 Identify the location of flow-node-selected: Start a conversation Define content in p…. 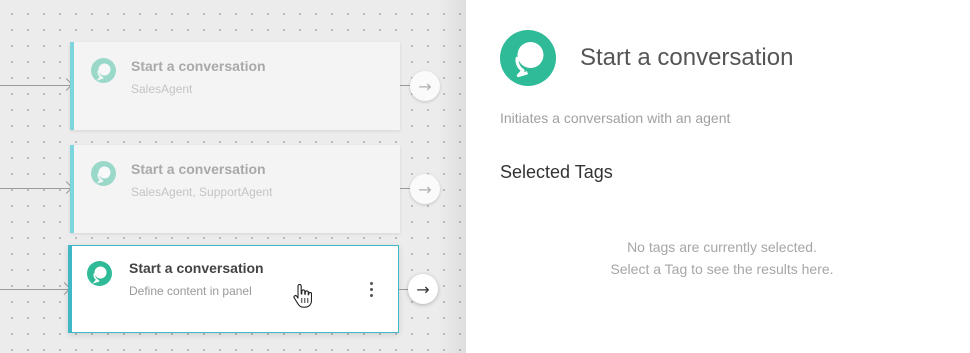
(233, 289).